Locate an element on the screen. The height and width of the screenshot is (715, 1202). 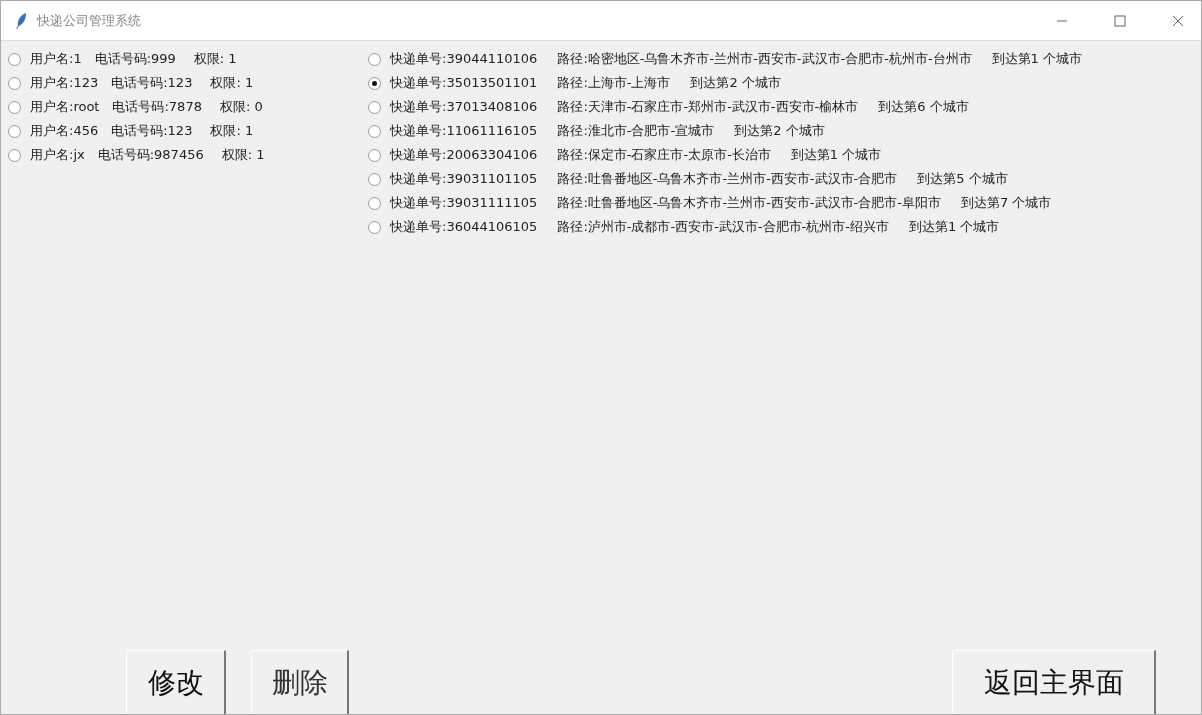
route-label: 路径:淮北市-合肥市-宣城市 is located at coordinates (636, 131).